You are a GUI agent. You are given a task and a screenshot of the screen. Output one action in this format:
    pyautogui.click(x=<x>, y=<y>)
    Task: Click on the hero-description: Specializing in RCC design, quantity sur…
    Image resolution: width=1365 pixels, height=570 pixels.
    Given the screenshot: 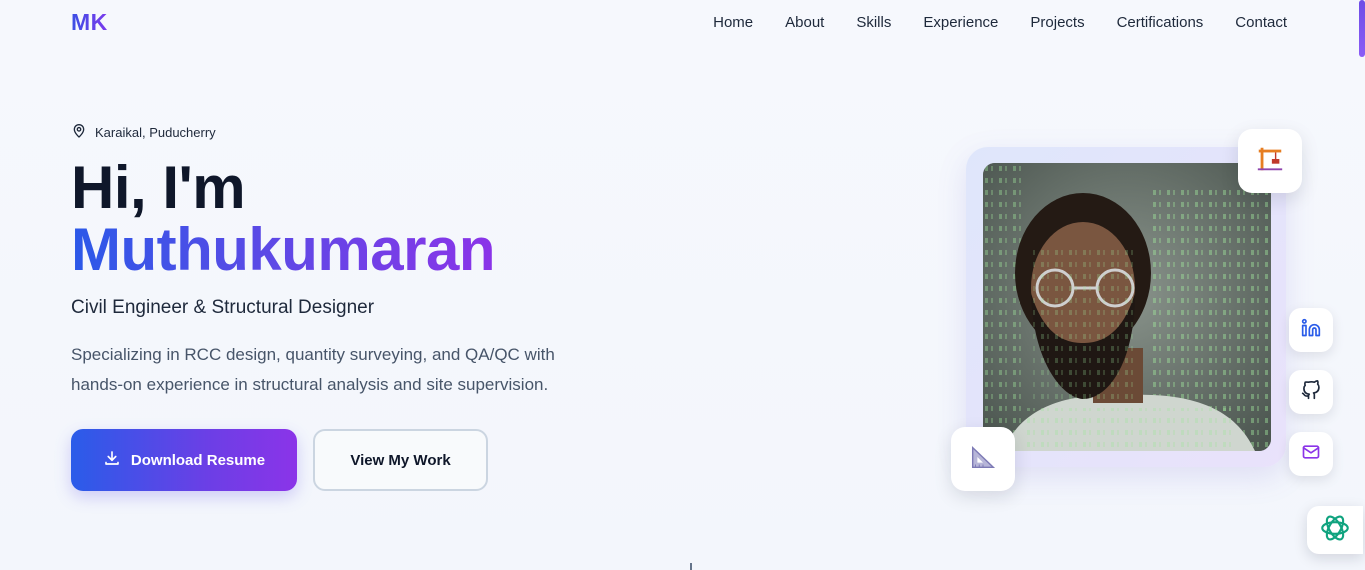 What is the action you would take?
    pyautogui.click(x=313, y=369)
    